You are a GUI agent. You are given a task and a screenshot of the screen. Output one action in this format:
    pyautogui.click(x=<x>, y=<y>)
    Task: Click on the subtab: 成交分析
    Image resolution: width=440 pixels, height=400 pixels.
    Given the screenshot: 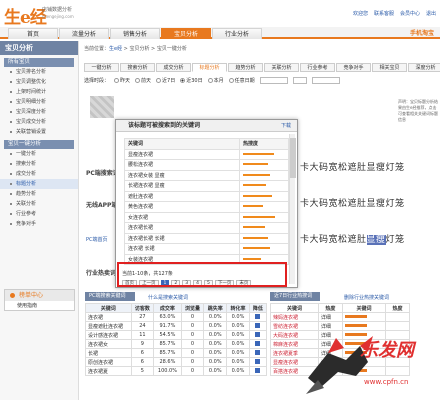 What is the action you would take?
    pyautogui.click(x=173, y=67)
    